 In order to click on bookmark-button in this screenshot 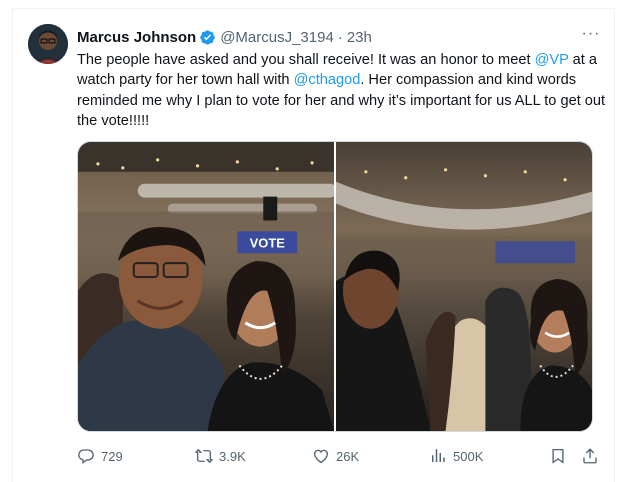, I will do `click(558, 456)`.